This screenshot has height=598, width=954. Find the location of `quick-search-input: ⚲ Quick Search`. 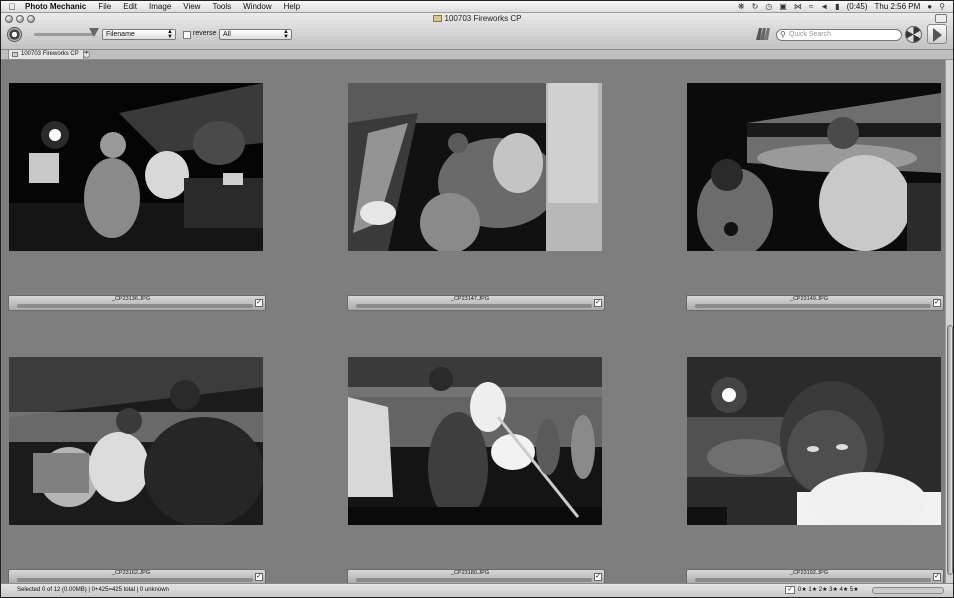

quick-search-input: ⚲ Quick Search is located at coordinates (839, 35).